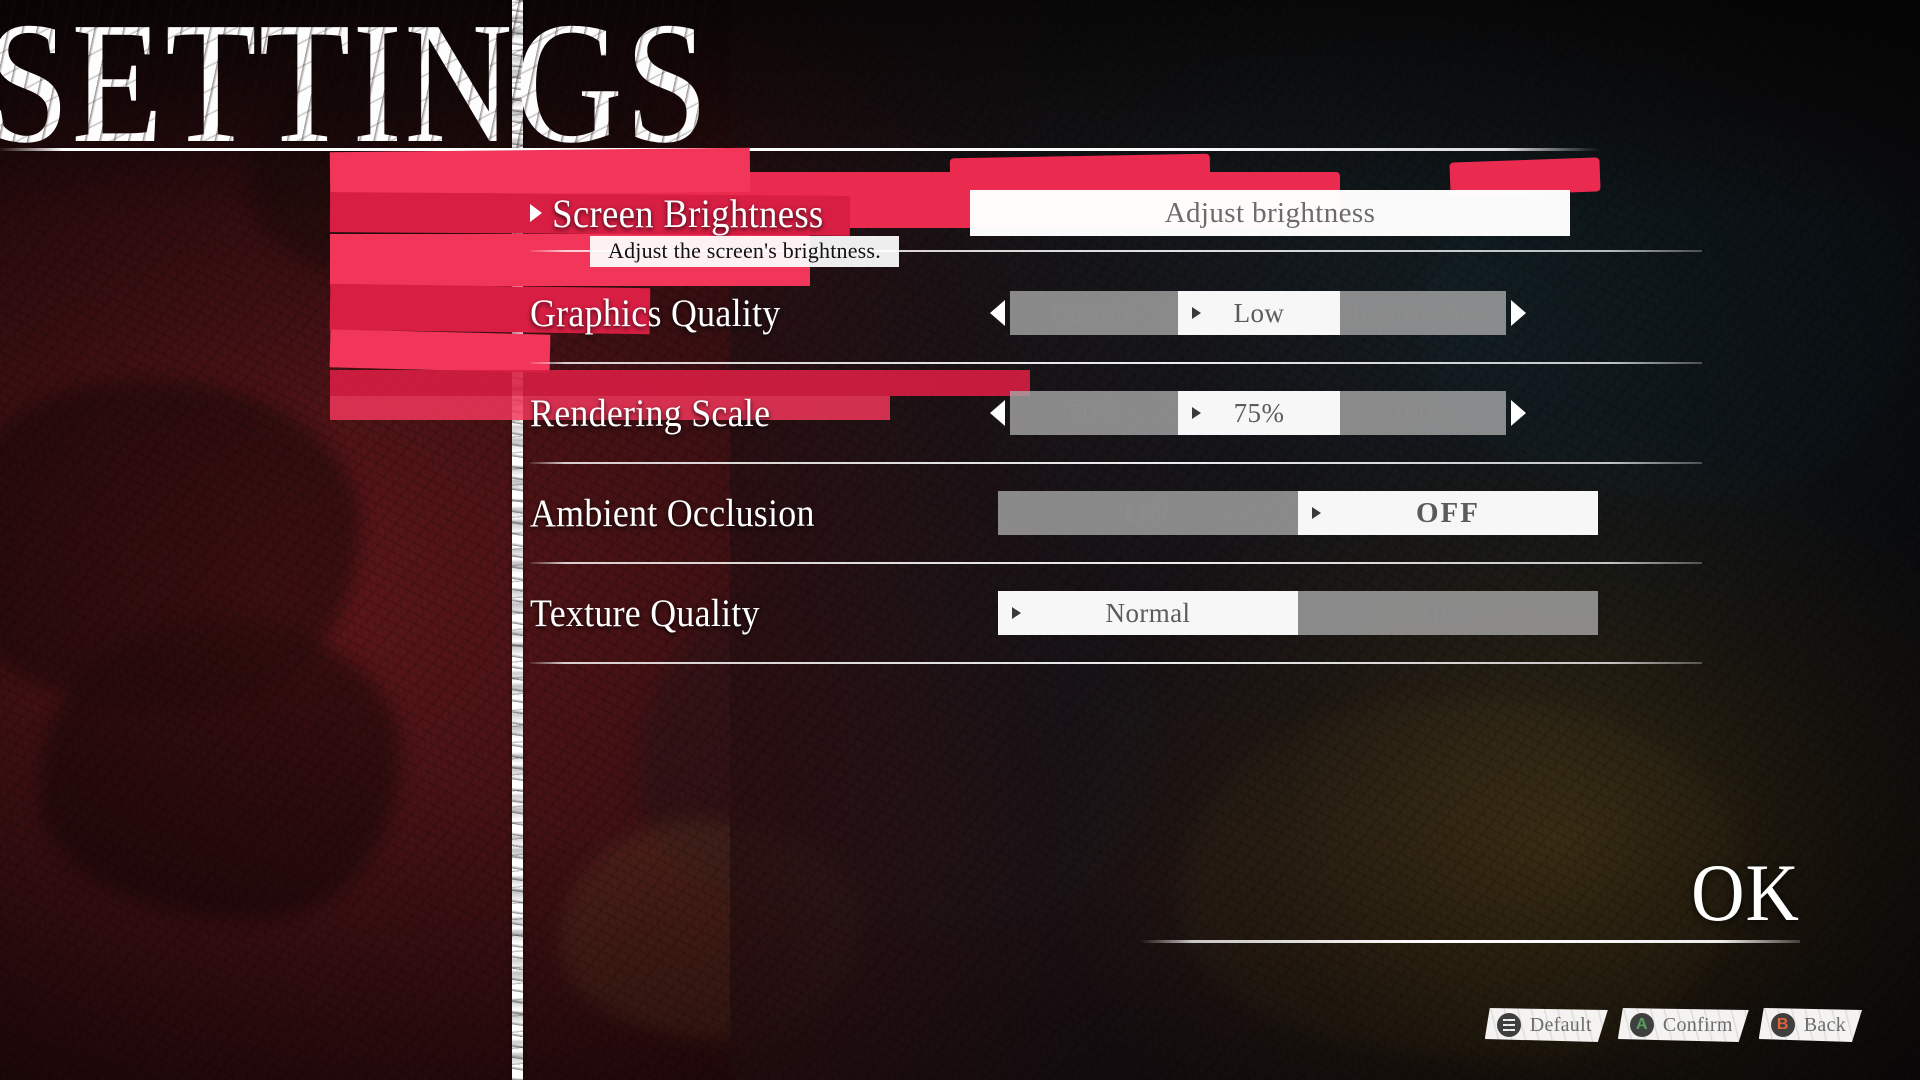  I want to click on button-a-letter: A, so click(1642, 1024).